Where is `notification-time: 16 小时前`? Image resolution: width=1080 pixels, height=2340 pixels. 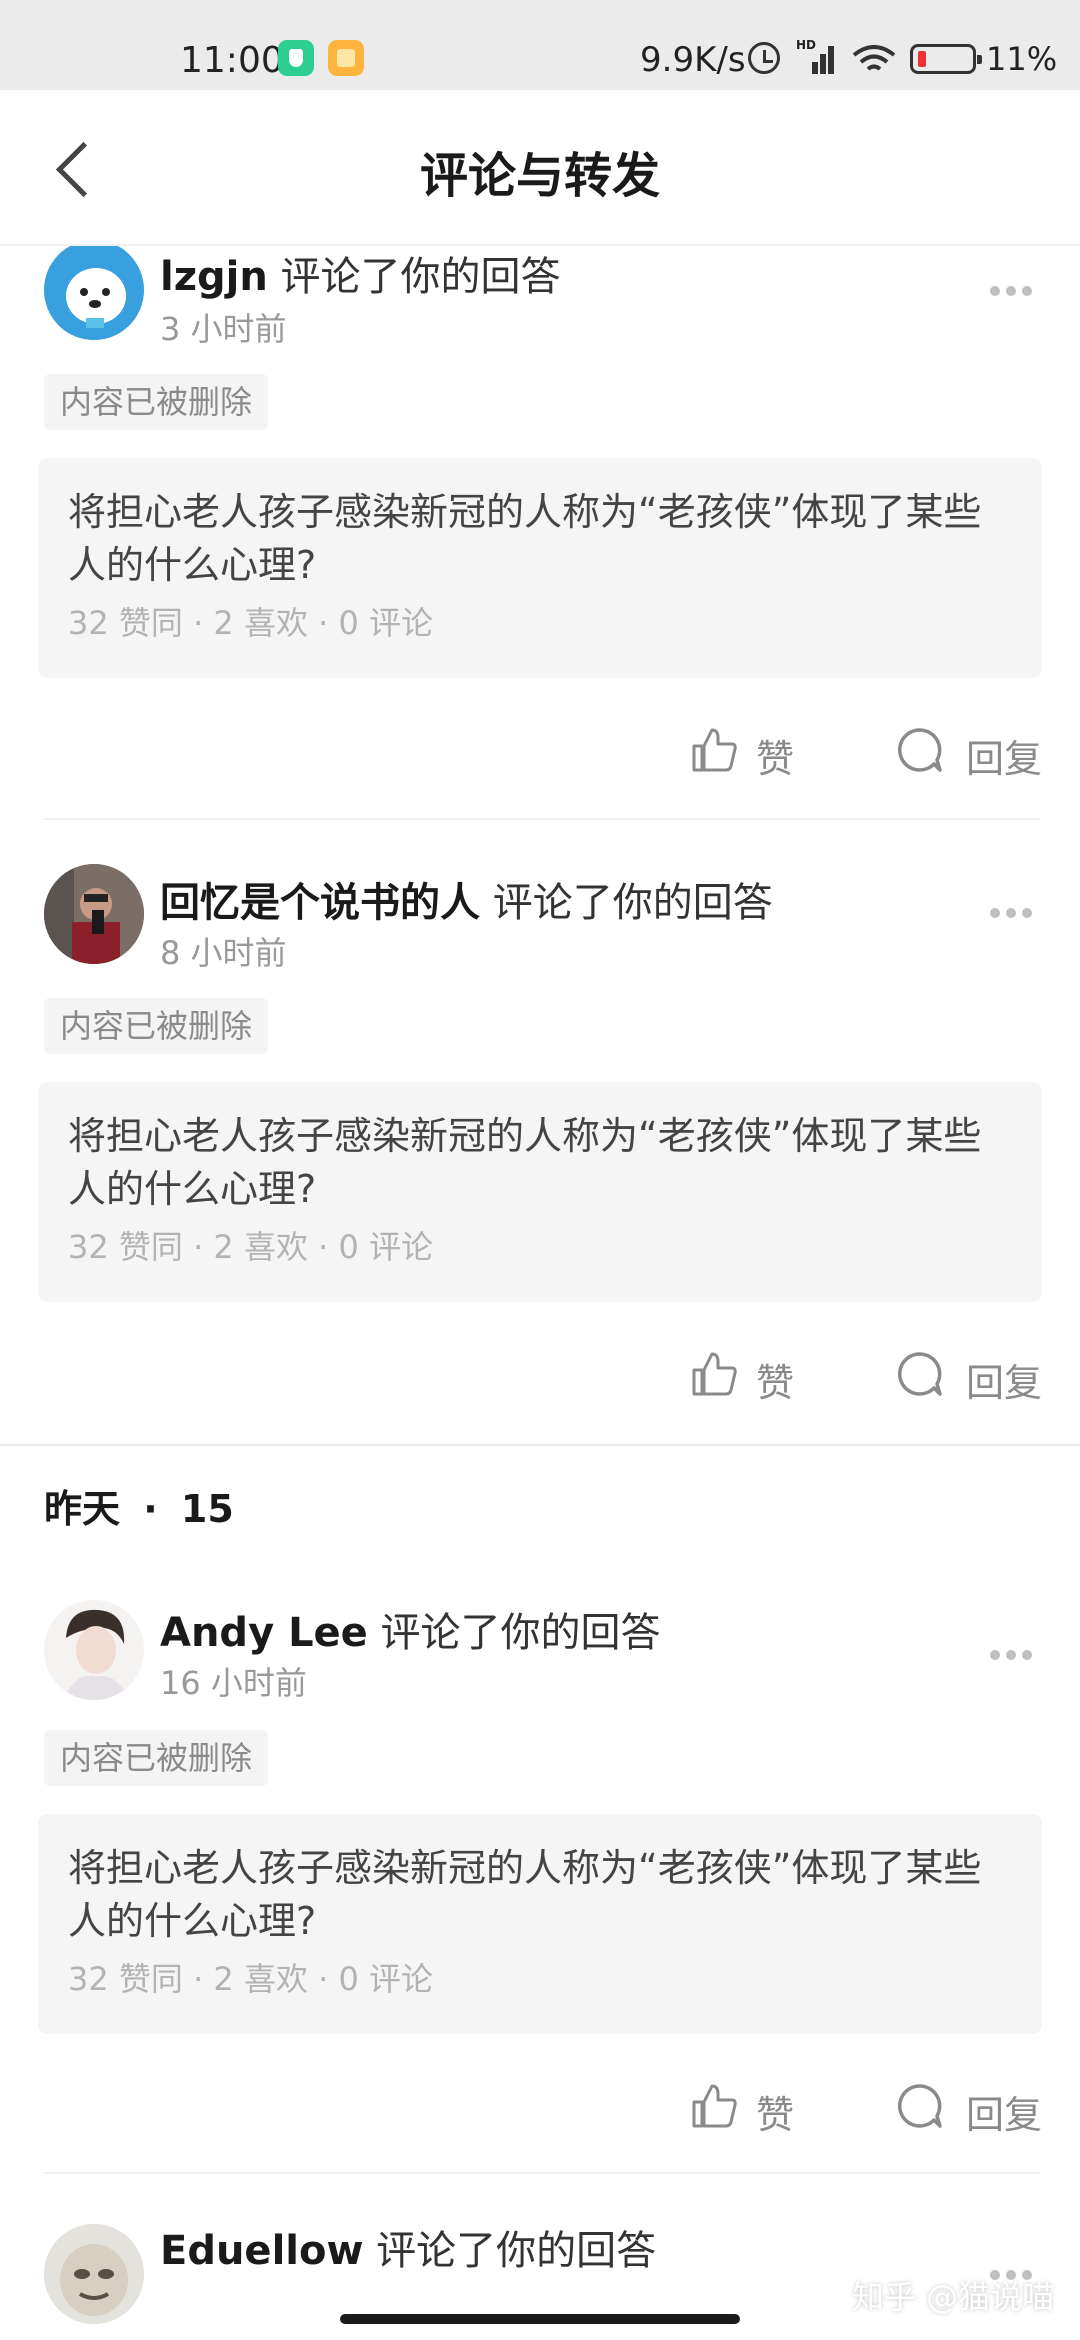
notification-time: 16 小时前 is located at coordinates (233, 1683).